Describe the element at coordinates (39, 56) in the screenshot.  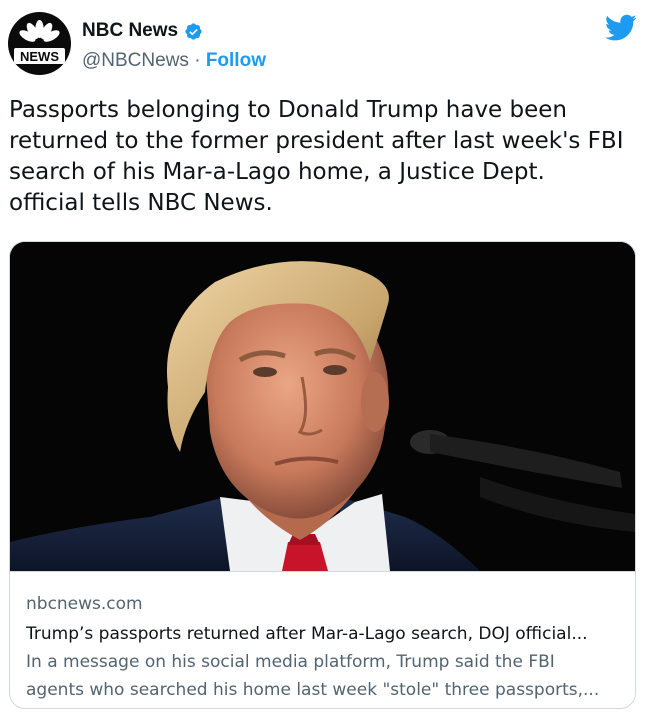
I see `avatar-text: NEWS` at that location.